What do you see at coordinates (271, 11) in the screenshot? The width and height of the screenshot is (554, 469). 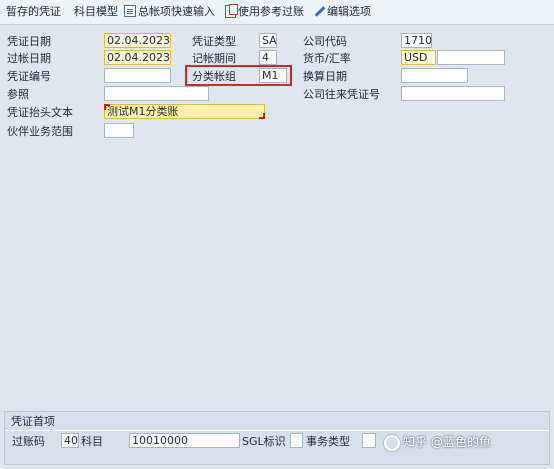 I see `post-with-reference-label: 使用参考过账` at bounding box center [271, 11].